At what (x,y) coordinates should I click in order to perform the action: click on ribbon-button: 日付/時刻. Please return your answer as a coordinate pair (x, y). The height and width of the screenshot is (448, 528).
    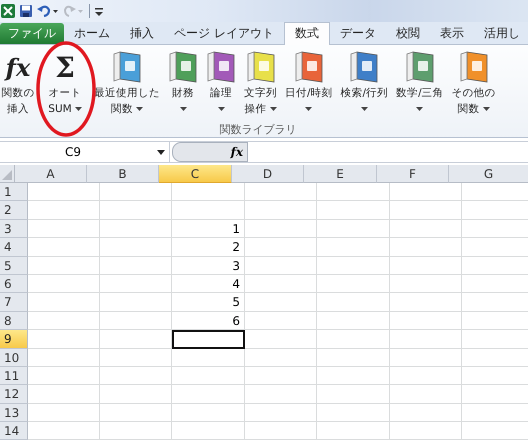
    Looking at the image, I should click on (309, 84).